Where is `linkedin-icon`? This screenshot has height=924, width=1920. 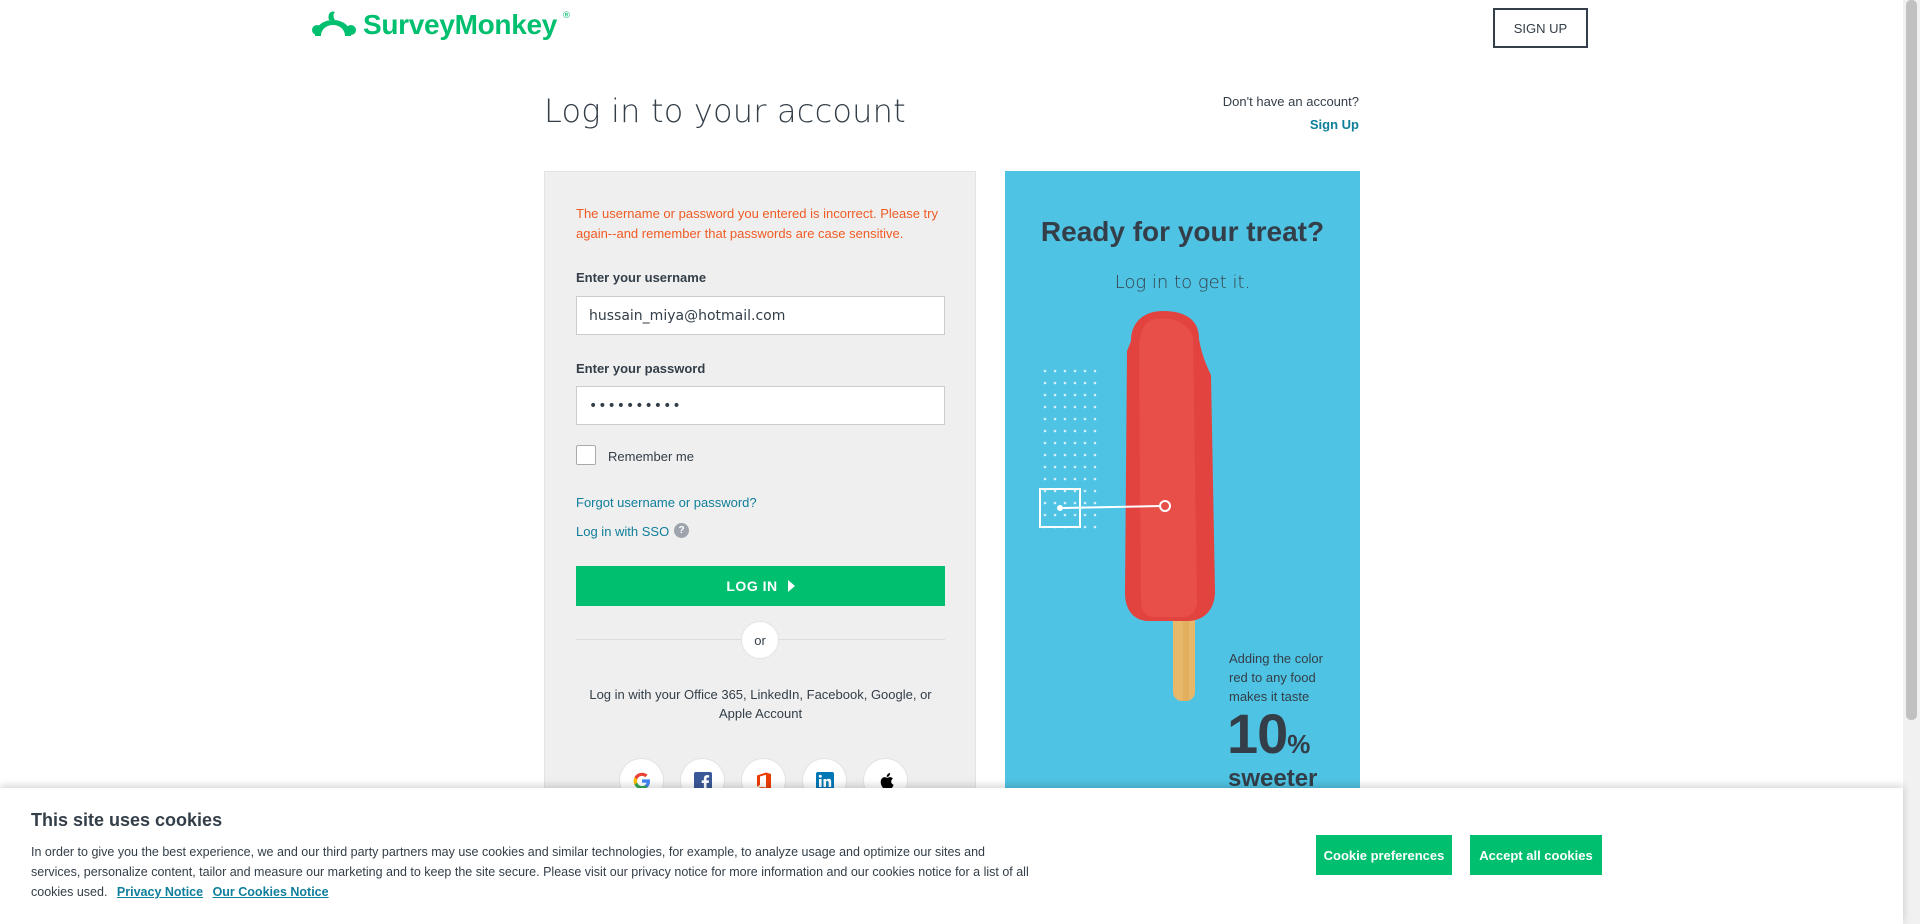
linkedin-icon is located at coordinates (824, 780).